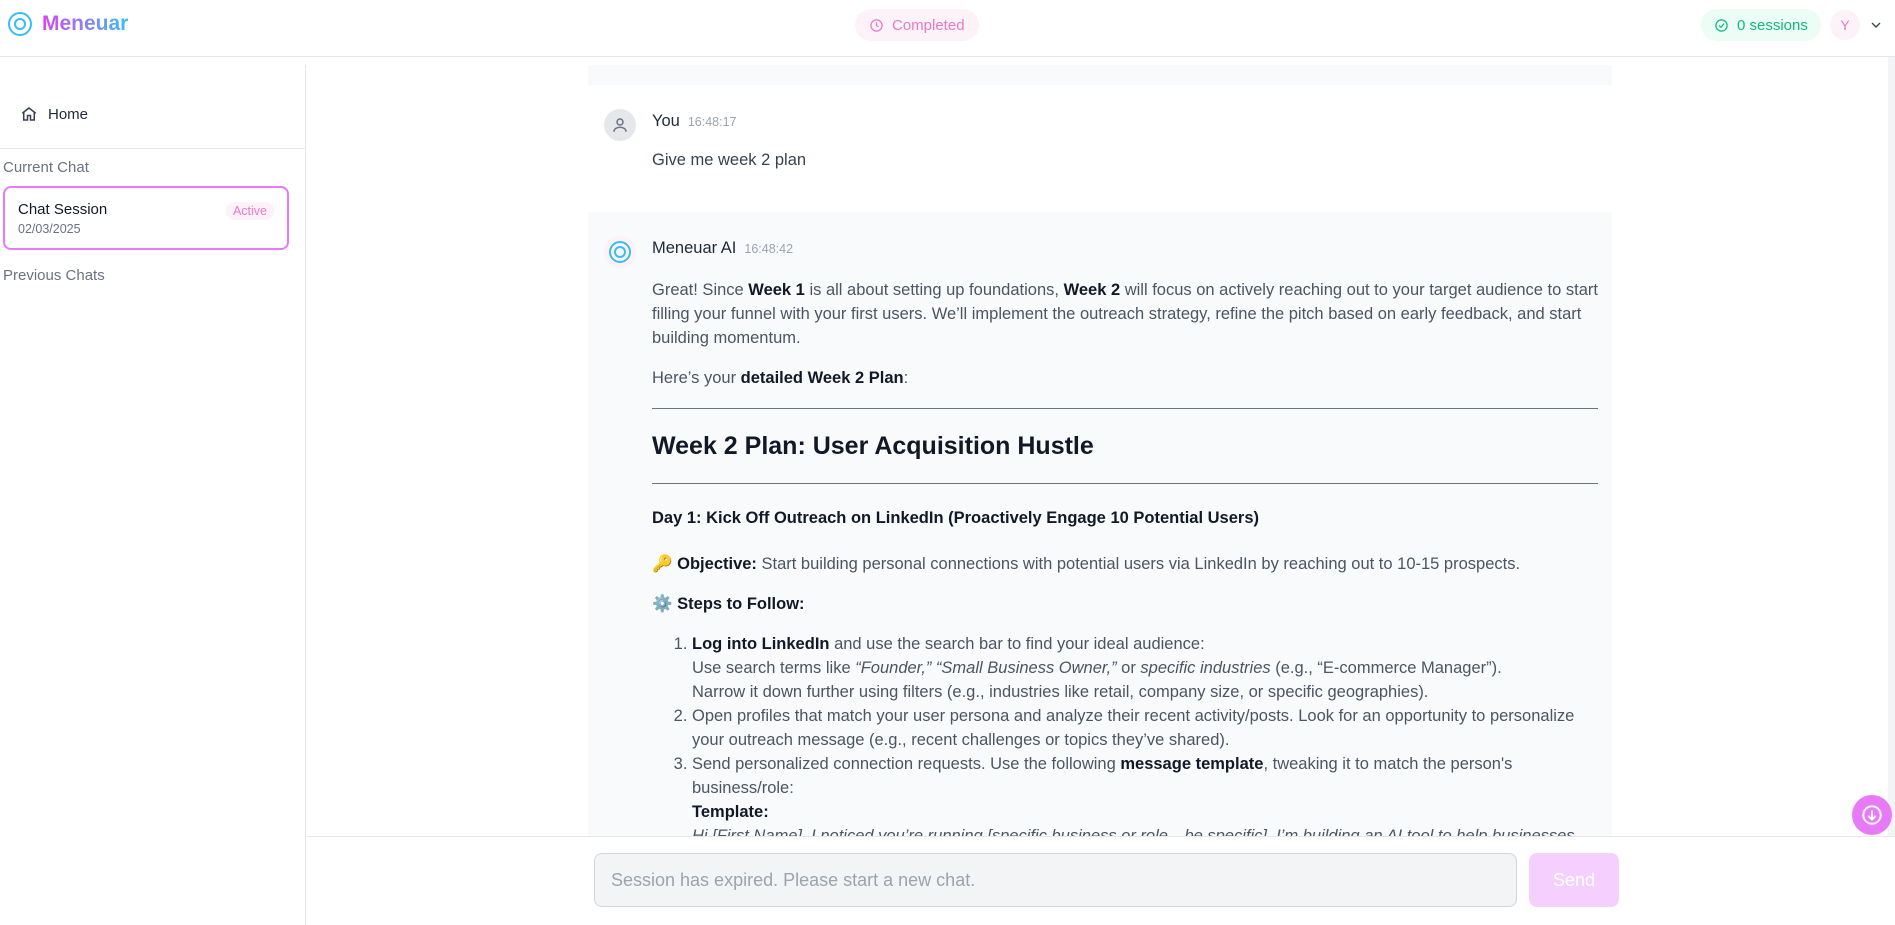 The image size is (1895, 925). Describe the element at coordinates (1891, 446) in the screenshot. I see `scrollbar` at that location.